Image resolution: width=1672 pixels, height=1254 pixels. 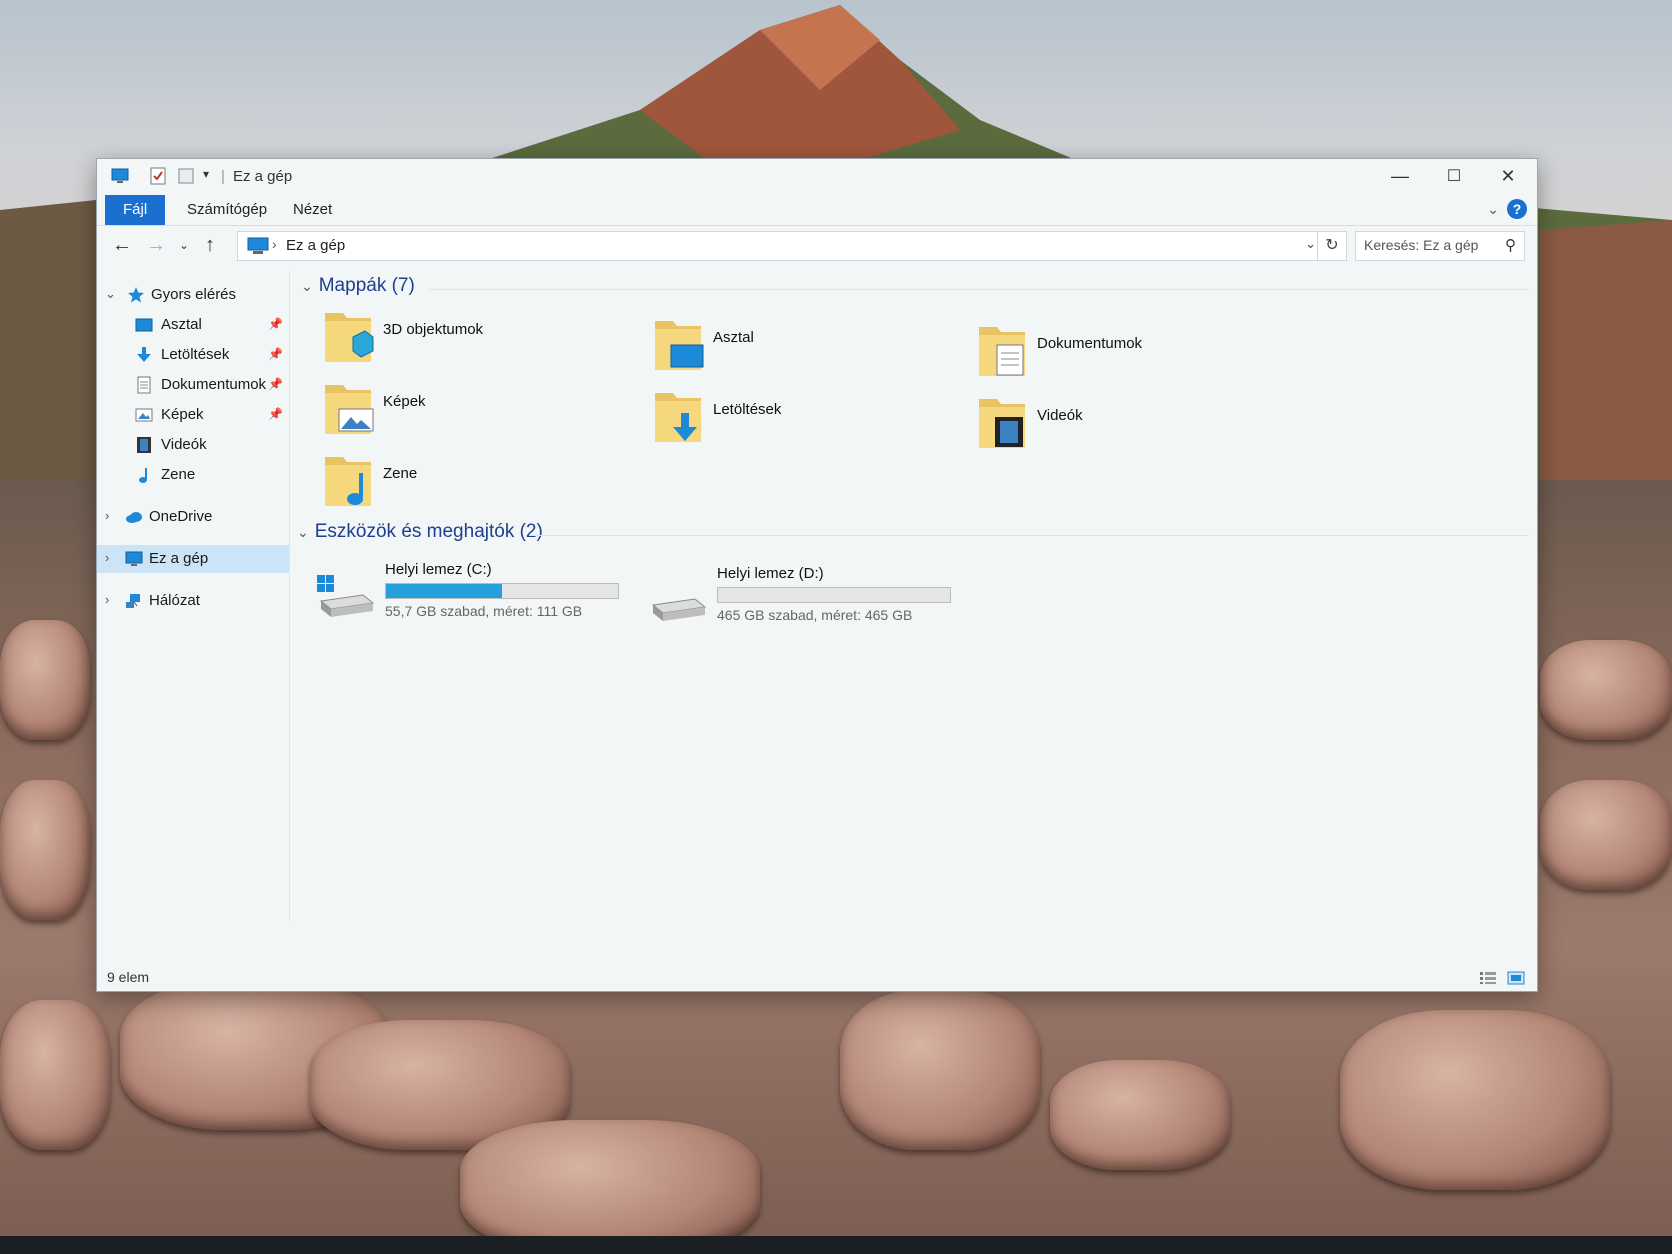 I want to click on back-button: ←, so click(x=122, y=245).